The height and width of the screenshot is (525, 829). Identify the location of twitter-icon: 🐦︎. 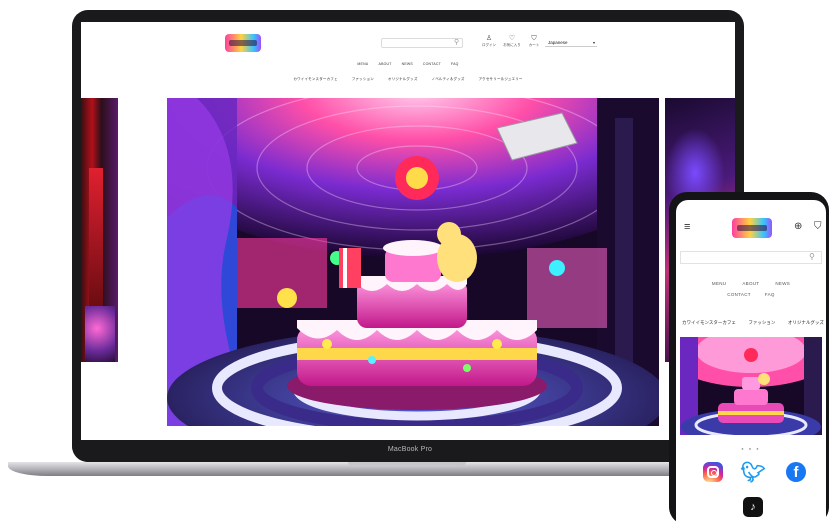
(752, 473).